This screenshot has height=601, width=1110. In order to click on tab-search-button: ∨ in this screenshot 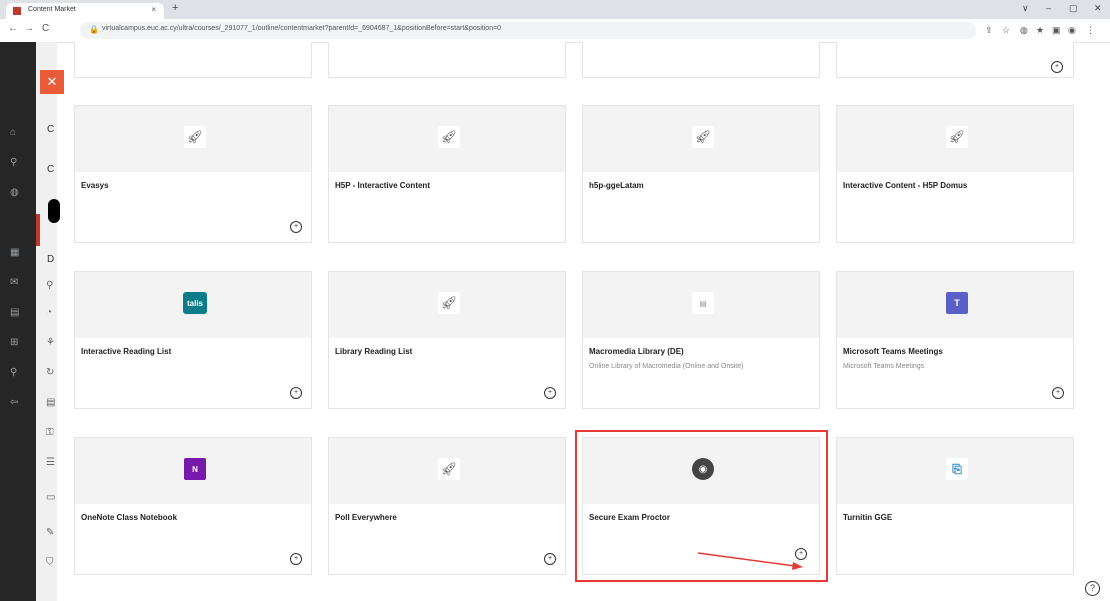, I will do `click(1025, 8)`.